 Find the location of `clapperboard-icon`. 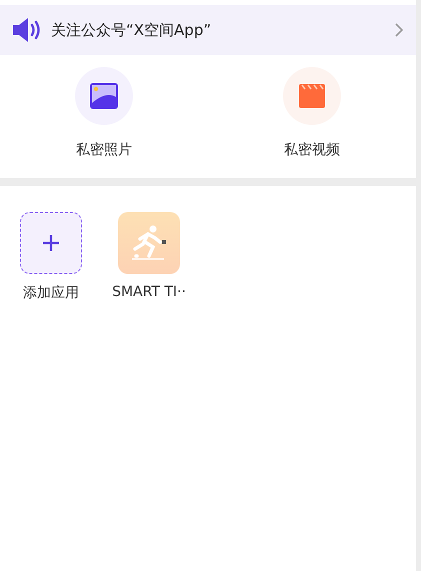

clapperboard-icon is located at coordinates (312, 96).